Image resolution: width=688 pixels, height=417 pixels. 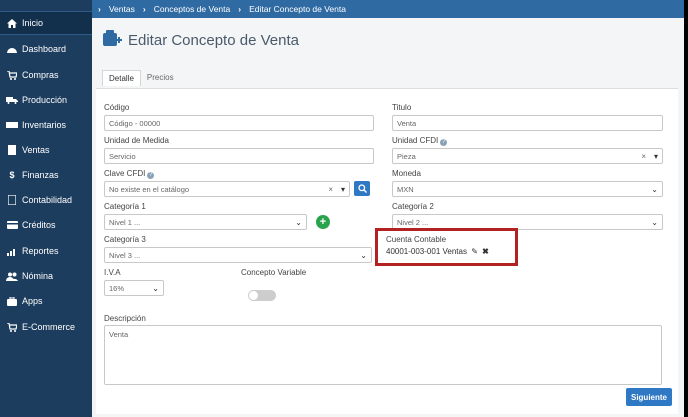 I want to click on sidebar-item-produccion: Producción, so click(x=46, y=100).